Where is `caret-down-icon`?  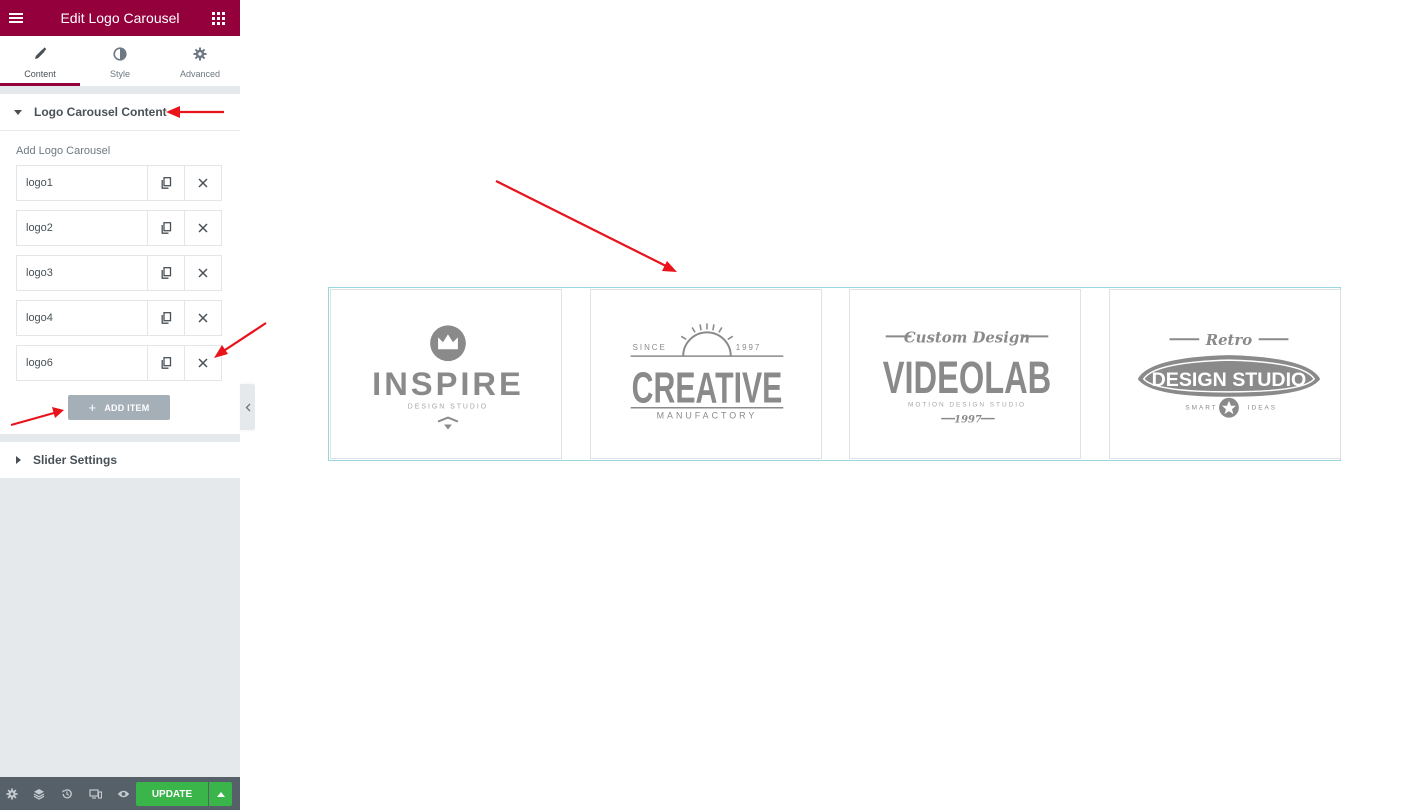 caret-down-icon is located at coordinates (18, 112).